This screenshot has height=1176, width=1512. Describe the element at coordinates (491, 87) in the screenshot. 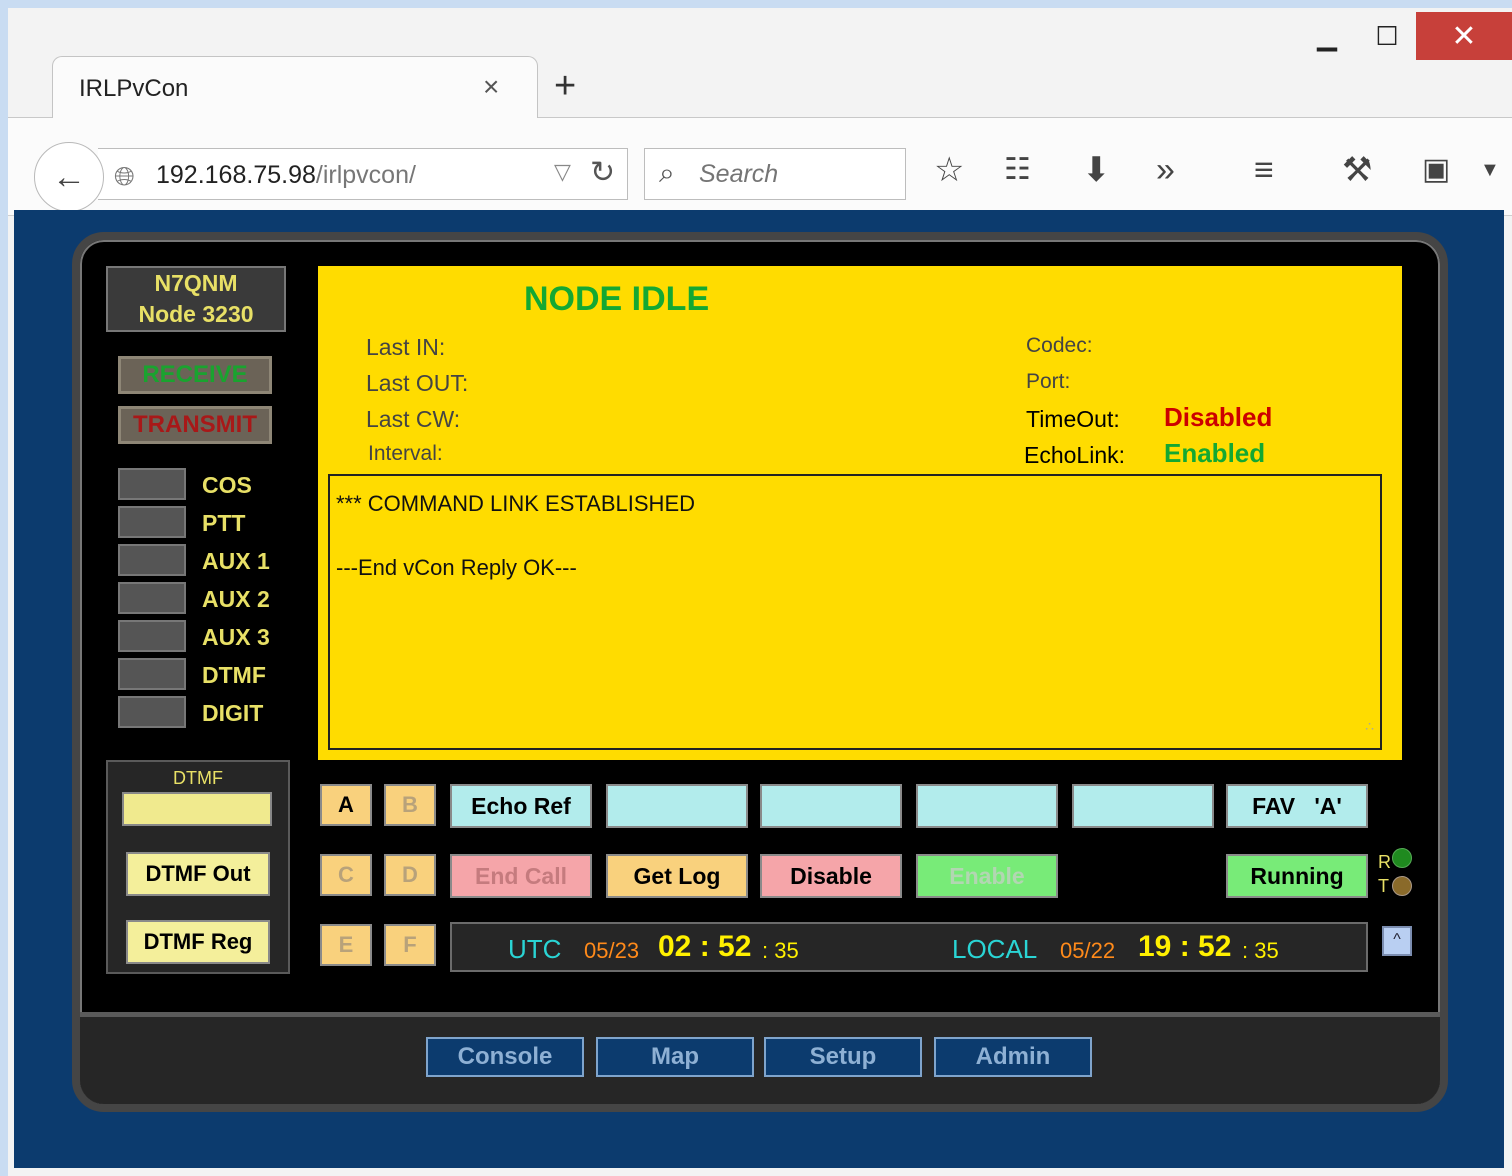

I see `tab-close-icon: ×` at that location.